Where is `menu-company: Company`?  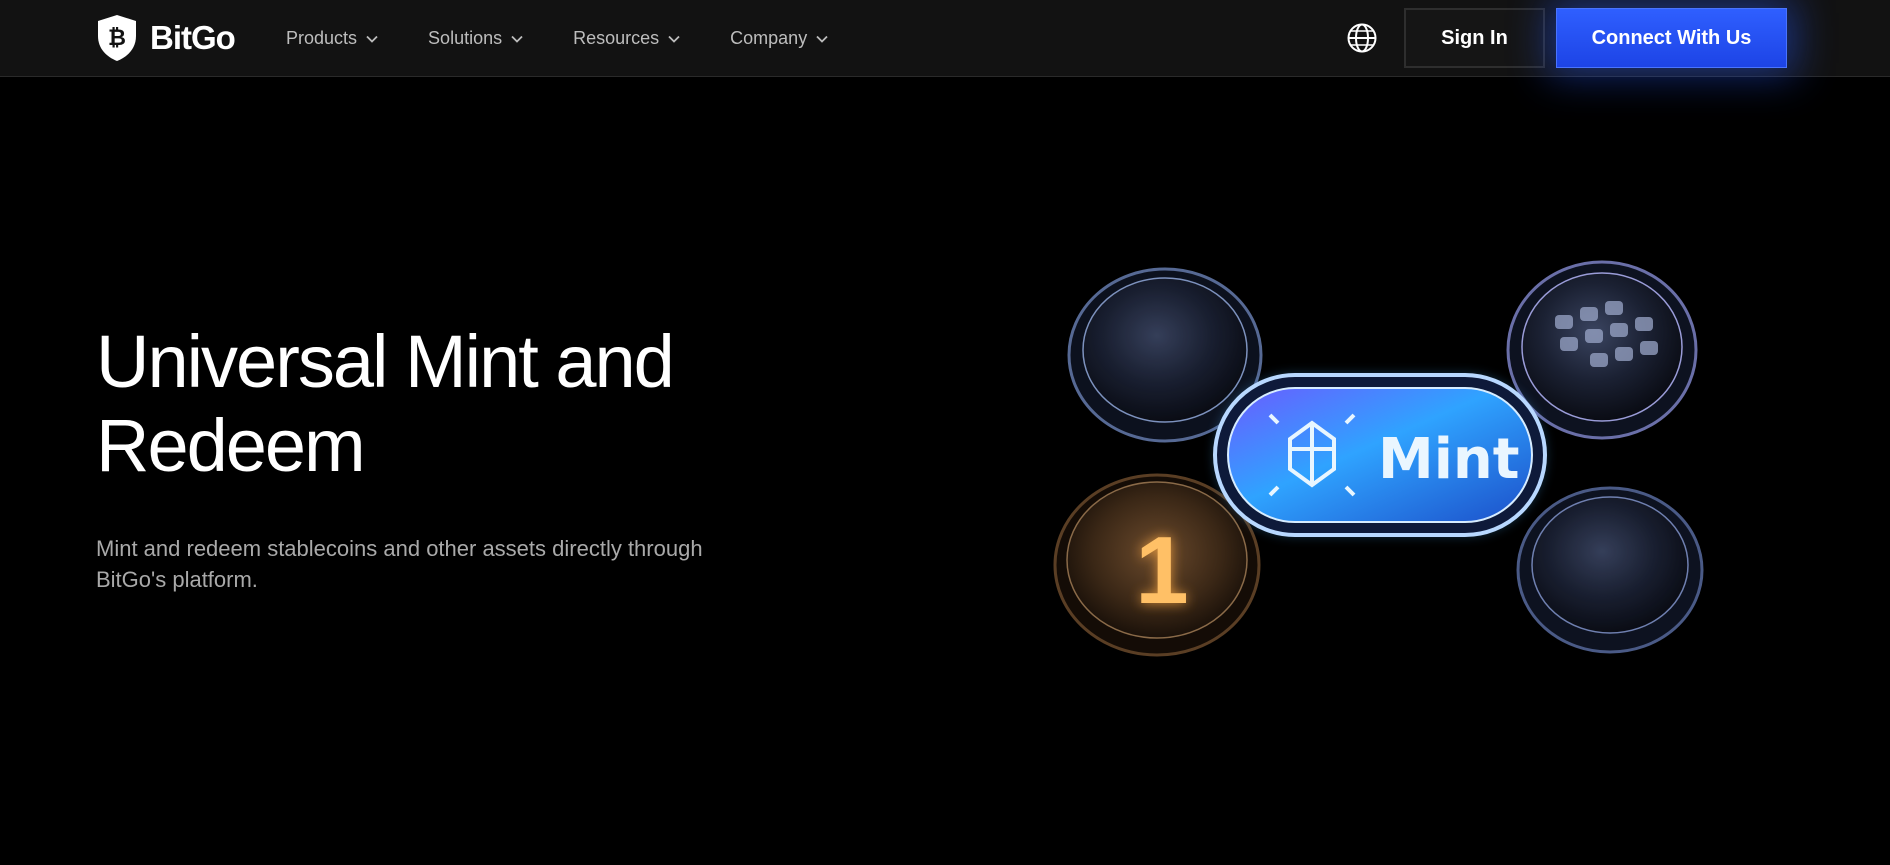 menu-company: Company is located at coordinates (779, 38).